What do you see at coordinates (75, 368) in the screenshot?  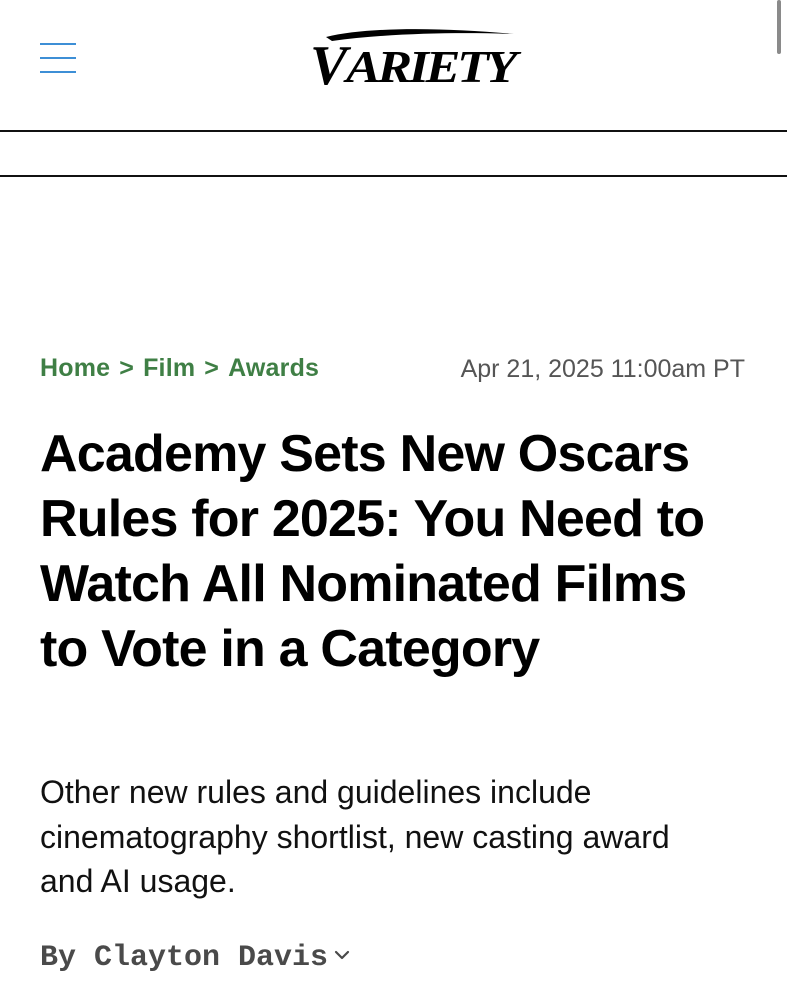 I see `breadcrumb-home-link: Home` at bounding box center [75, 368].